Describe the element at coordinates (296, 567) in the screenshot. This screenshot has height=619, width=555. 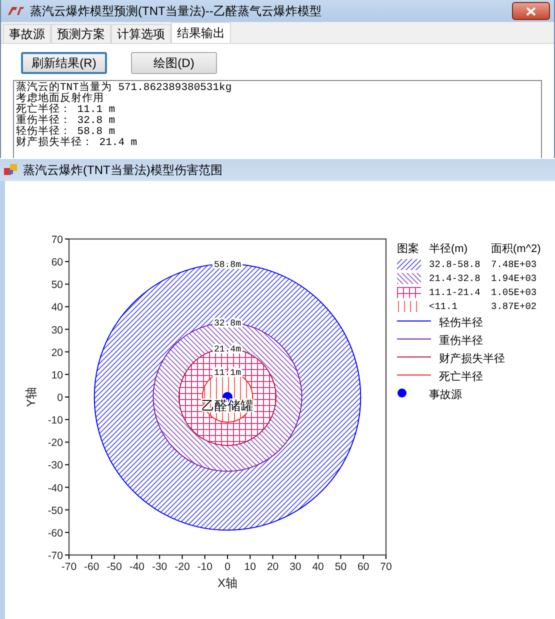
I see `x-tick-label: 30` at that location.